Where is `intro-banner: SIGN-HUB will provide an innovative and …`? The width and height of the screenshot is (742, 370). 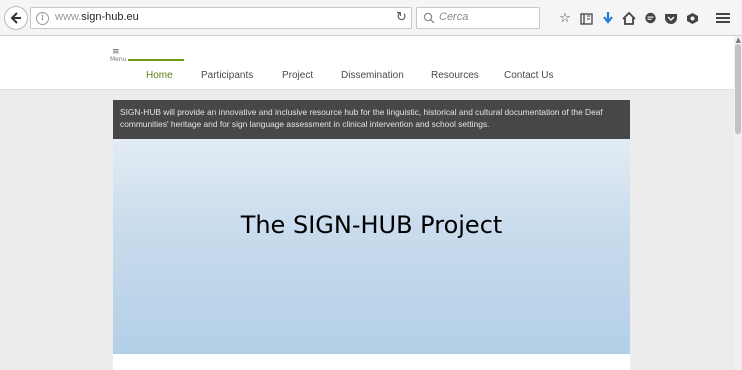 intro-banner: SIGN-HUB will provide an innovative and … is located at coordinates (371, 119).